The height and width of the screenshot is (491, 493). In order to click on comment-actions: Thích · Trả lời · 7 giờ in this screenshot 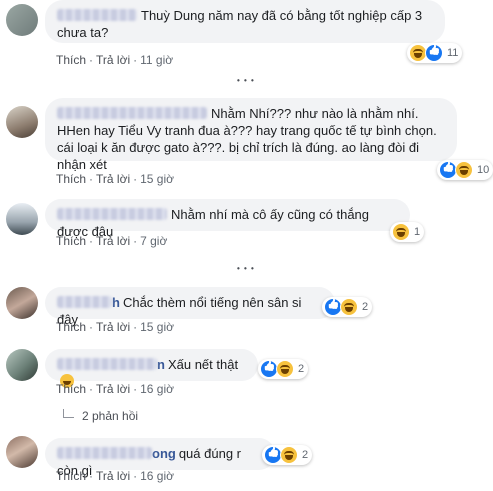, I will do `click(112, 241)`.